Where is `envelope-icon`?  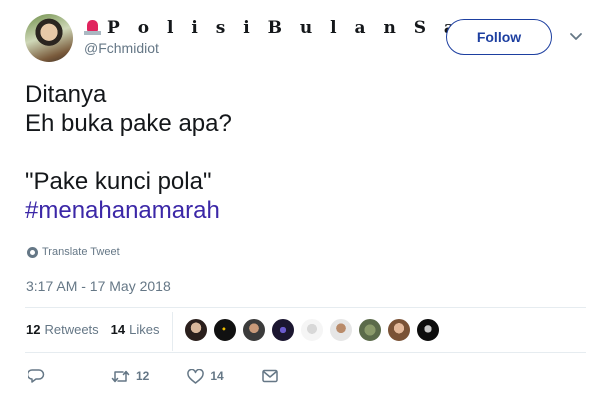
envelope-icon is located at coordinates (269, 376).